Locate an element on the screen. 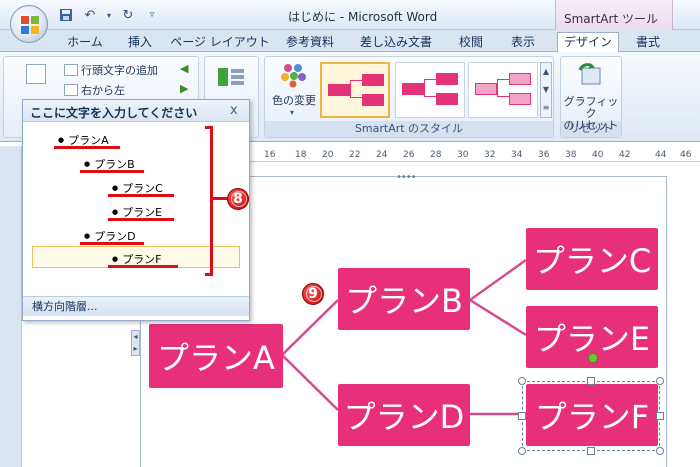 The height and width of the screenshot is (467, 700). shape-selection-box is located at coordinates (591, 416).